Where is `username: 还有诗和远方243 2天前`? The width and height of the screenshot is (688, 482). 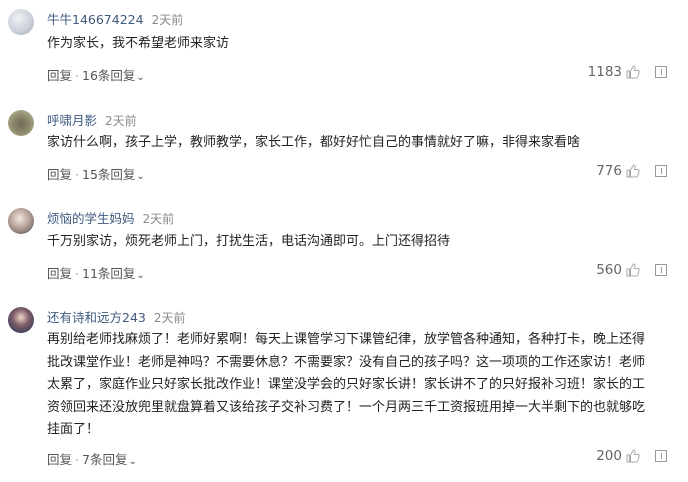 username: 还有诗和远方243 2天前 is located at coordinates (116, 316).